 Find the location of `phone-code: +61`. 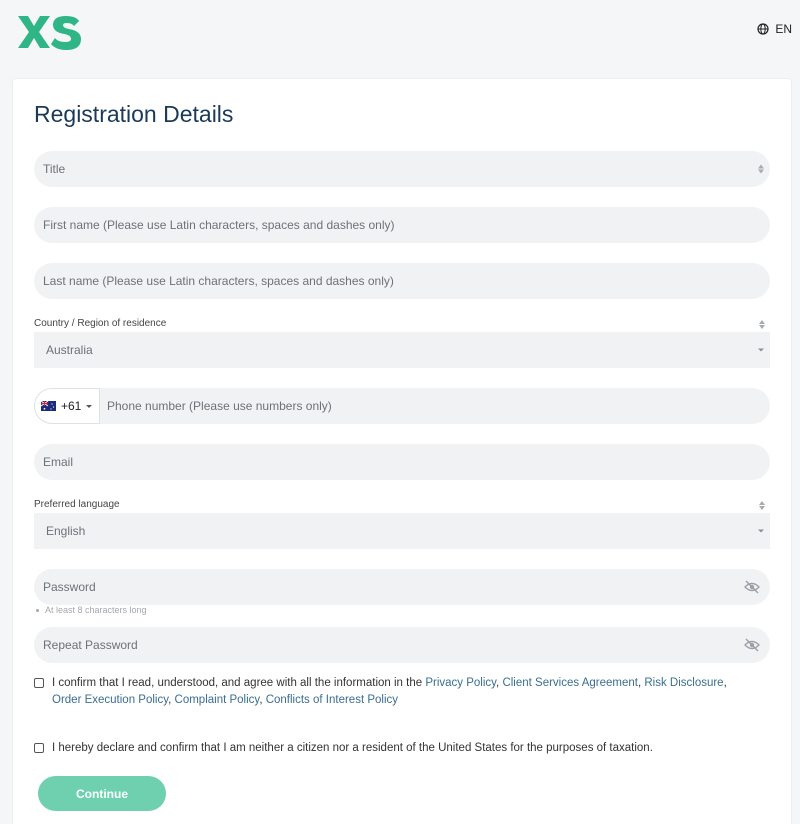

phone-code: +61 is located at coordinates (71, 406).